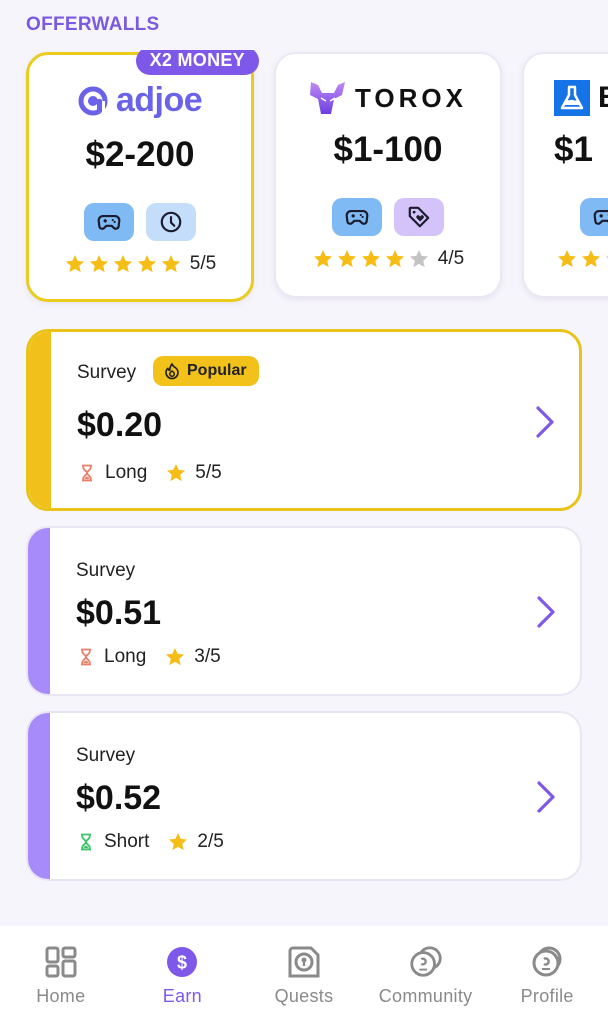  Describe the element at coordinates (210, 841) in the screenshot. I see `survey-rating: 2/5` at that location.